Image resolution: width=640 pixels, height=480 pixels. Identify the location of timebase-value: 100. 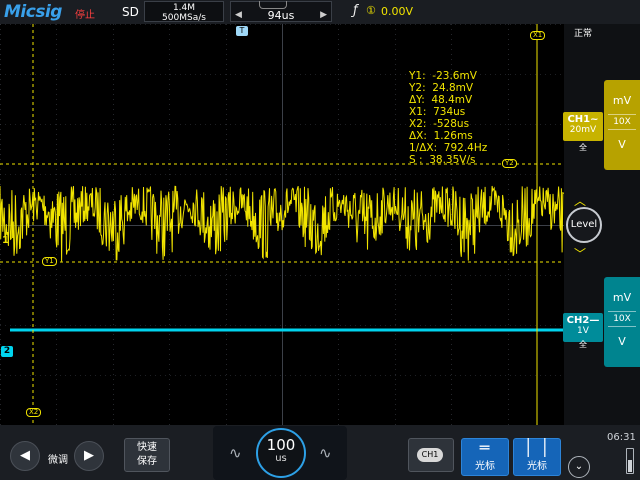
(281, 445).